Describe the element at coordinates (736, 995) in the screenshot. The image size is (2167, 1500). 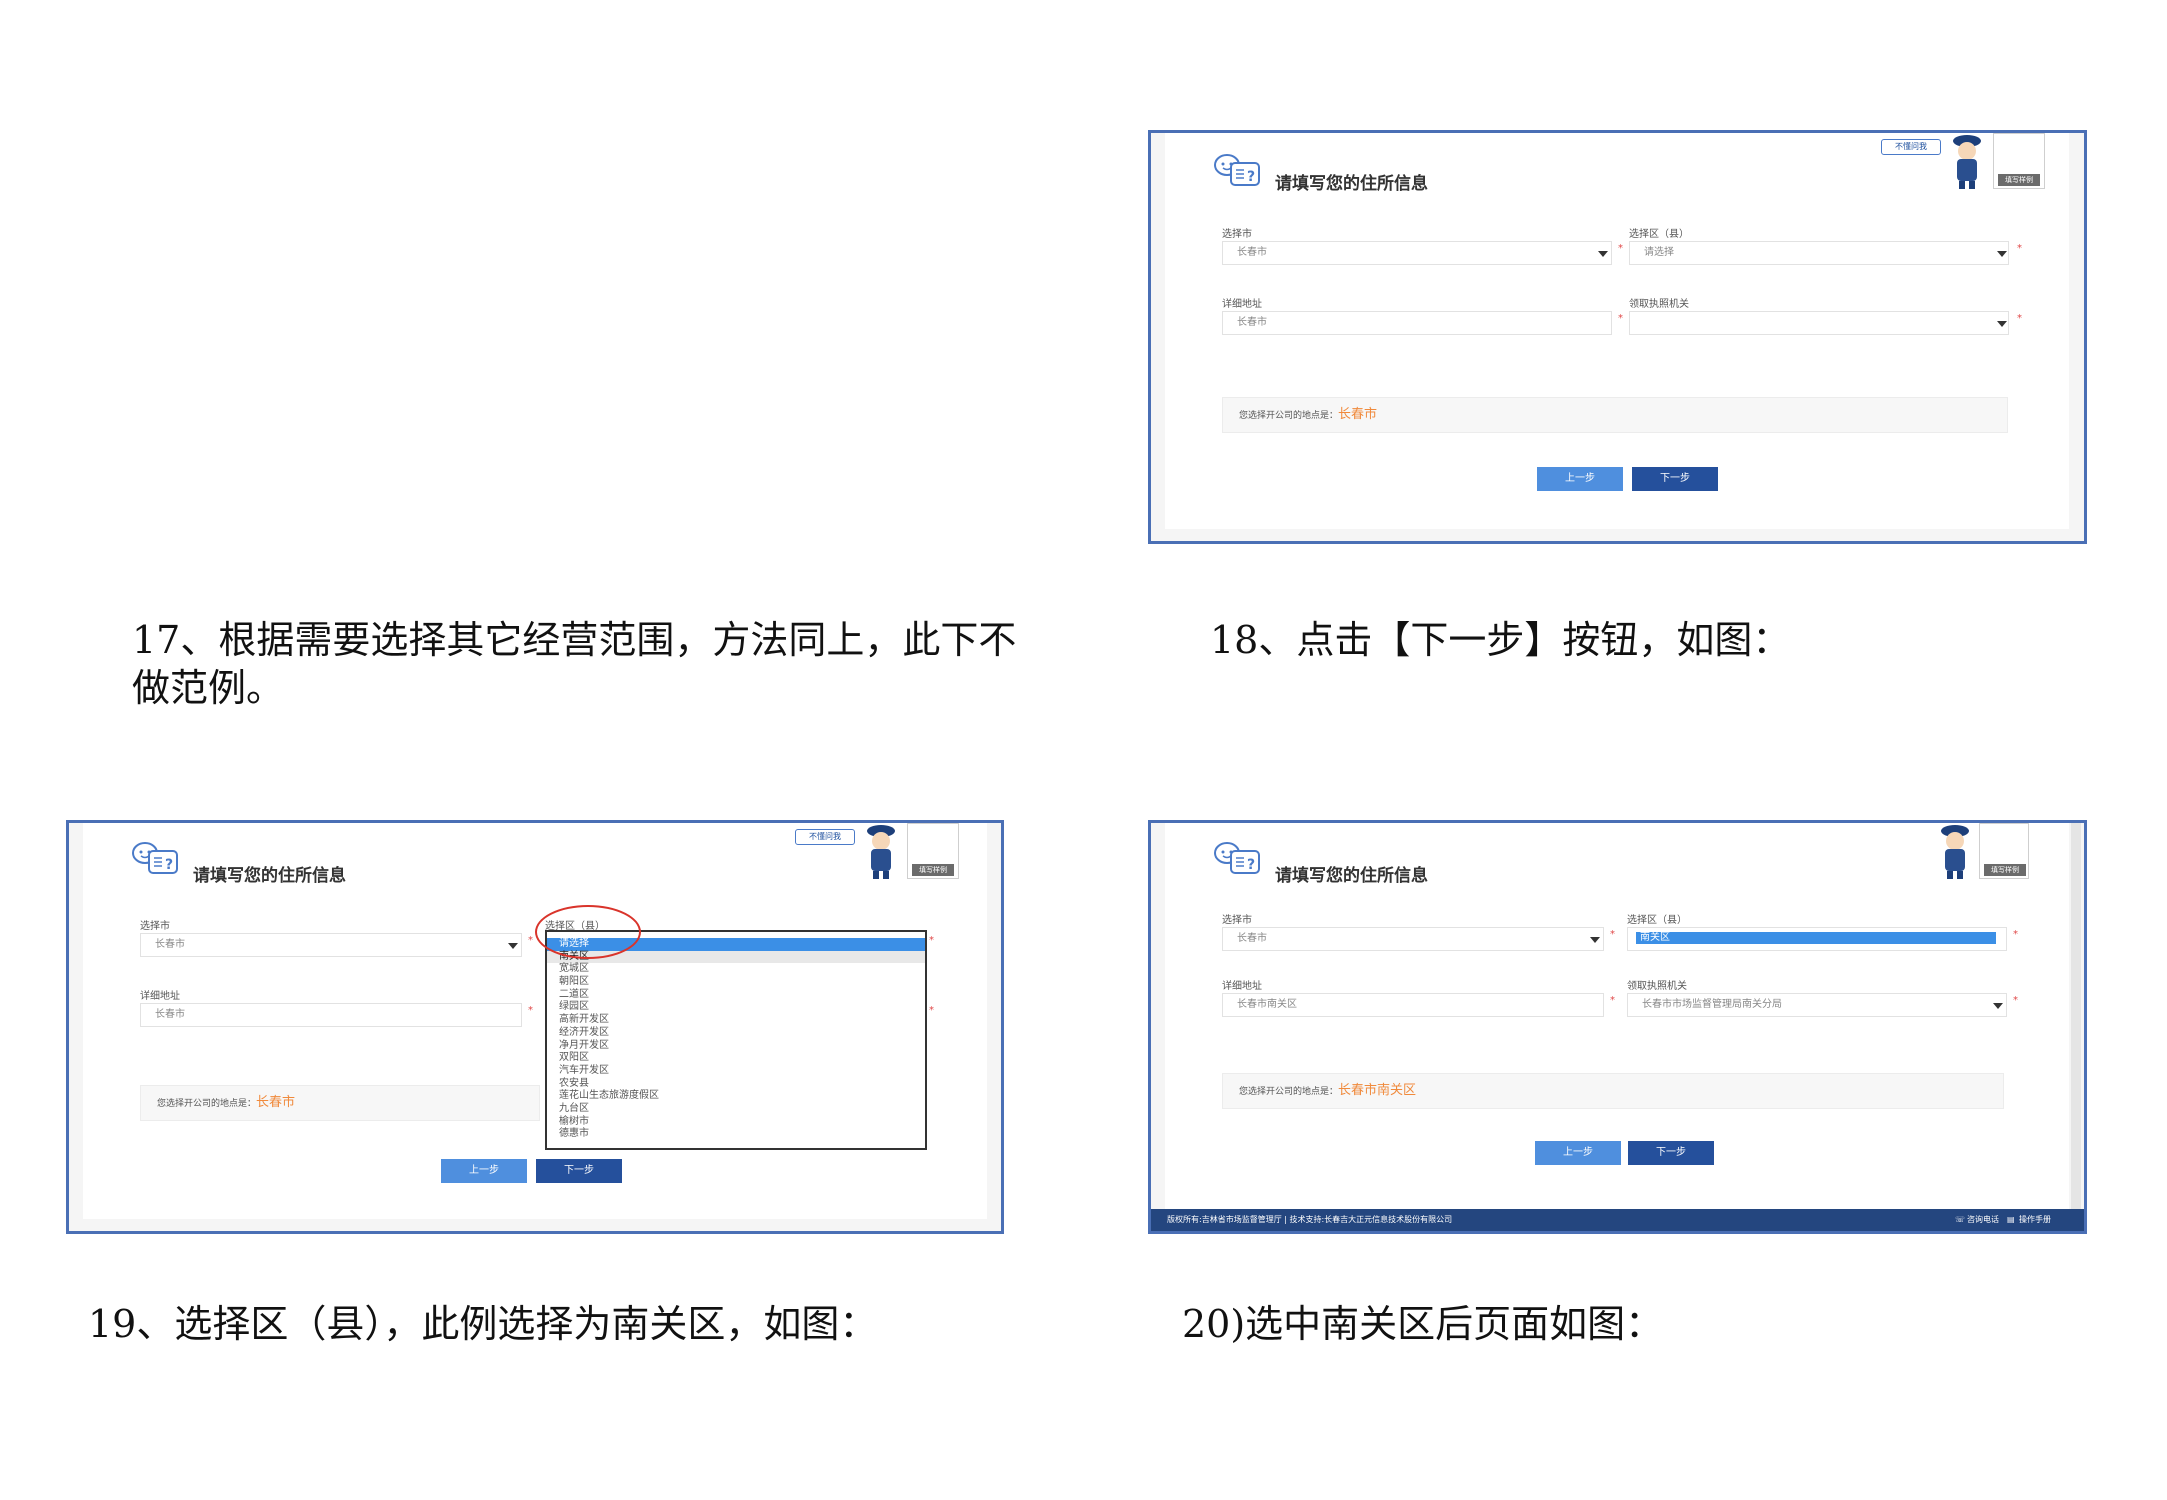
I see `district-option: 二道区` at that location.